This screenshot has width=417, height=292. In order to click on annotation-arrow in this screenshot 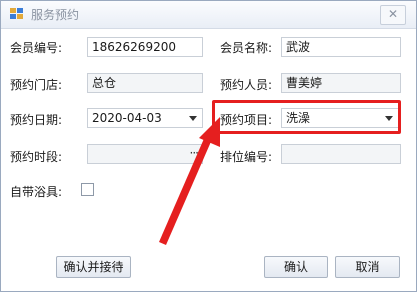, I will do `click(189, 181)`.